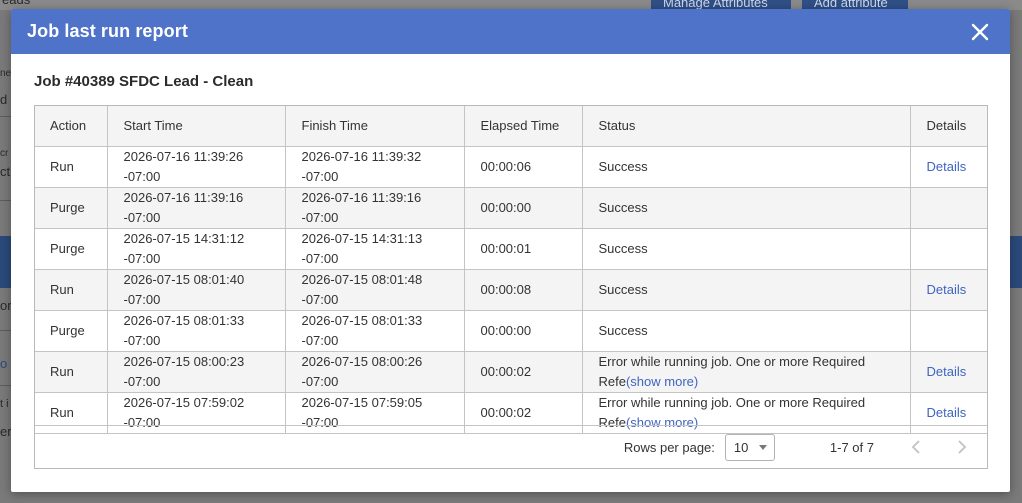 This screenshot has height=503, width=1022. I want to click on finish-time-date: 2026-07-15 14:31:13, so click(362, 238).